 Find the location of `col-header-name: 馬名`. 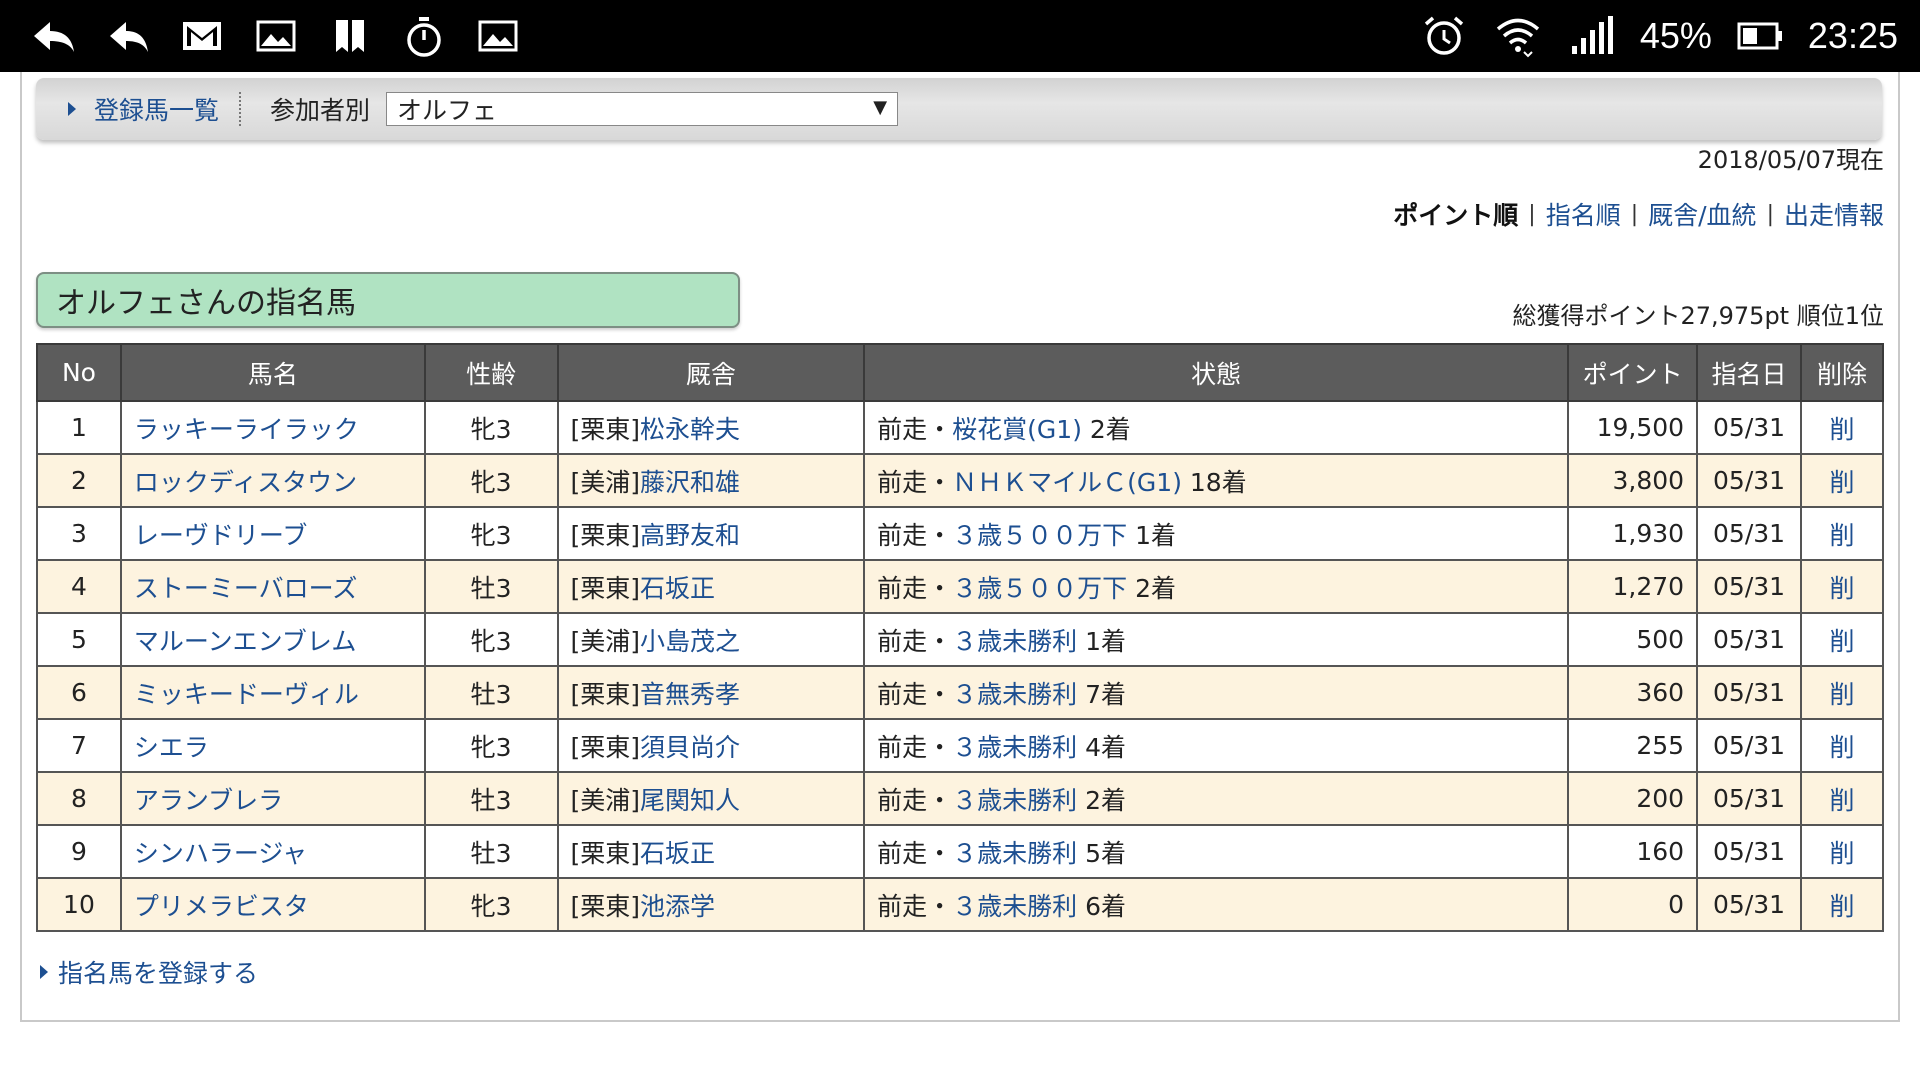

col-header-name: 馬名 is located at coordinates (272, 372).